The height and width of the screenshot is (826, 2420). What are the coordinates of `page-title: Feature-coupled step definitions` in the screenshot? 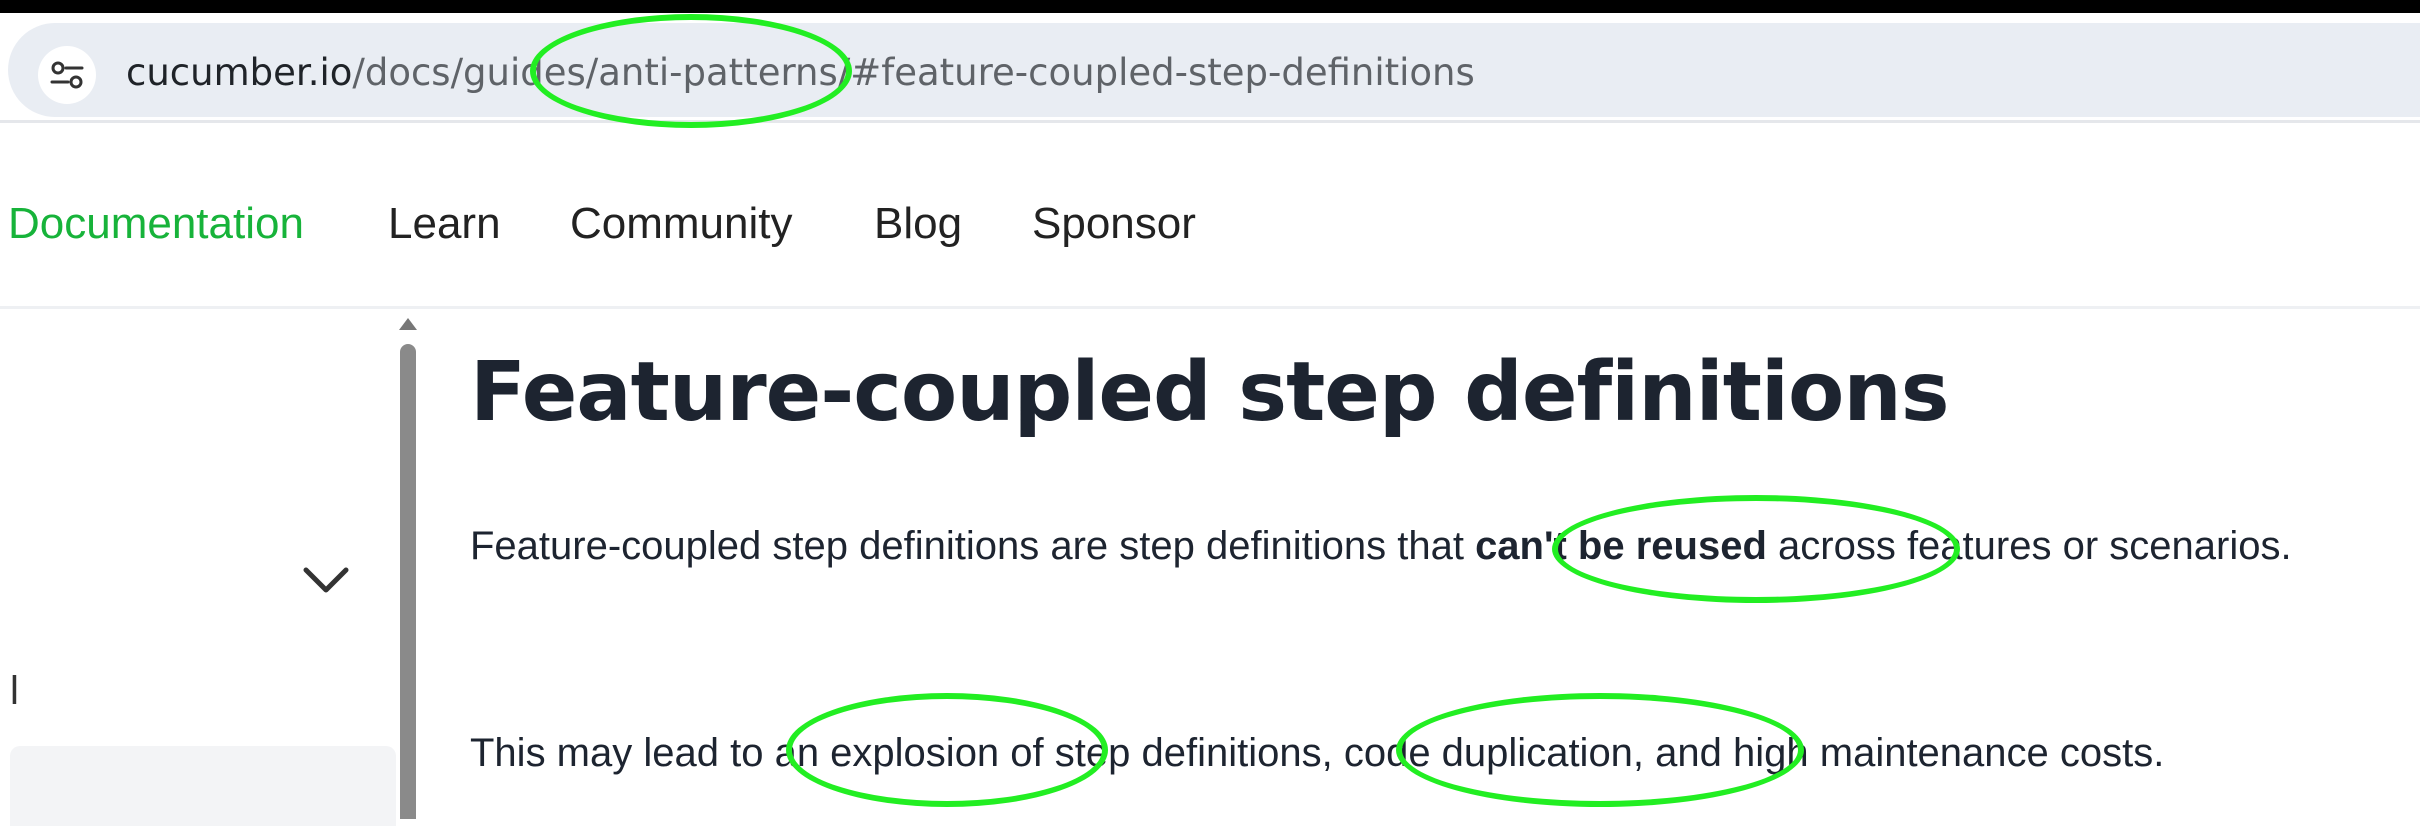 It's located at (1210, 392).